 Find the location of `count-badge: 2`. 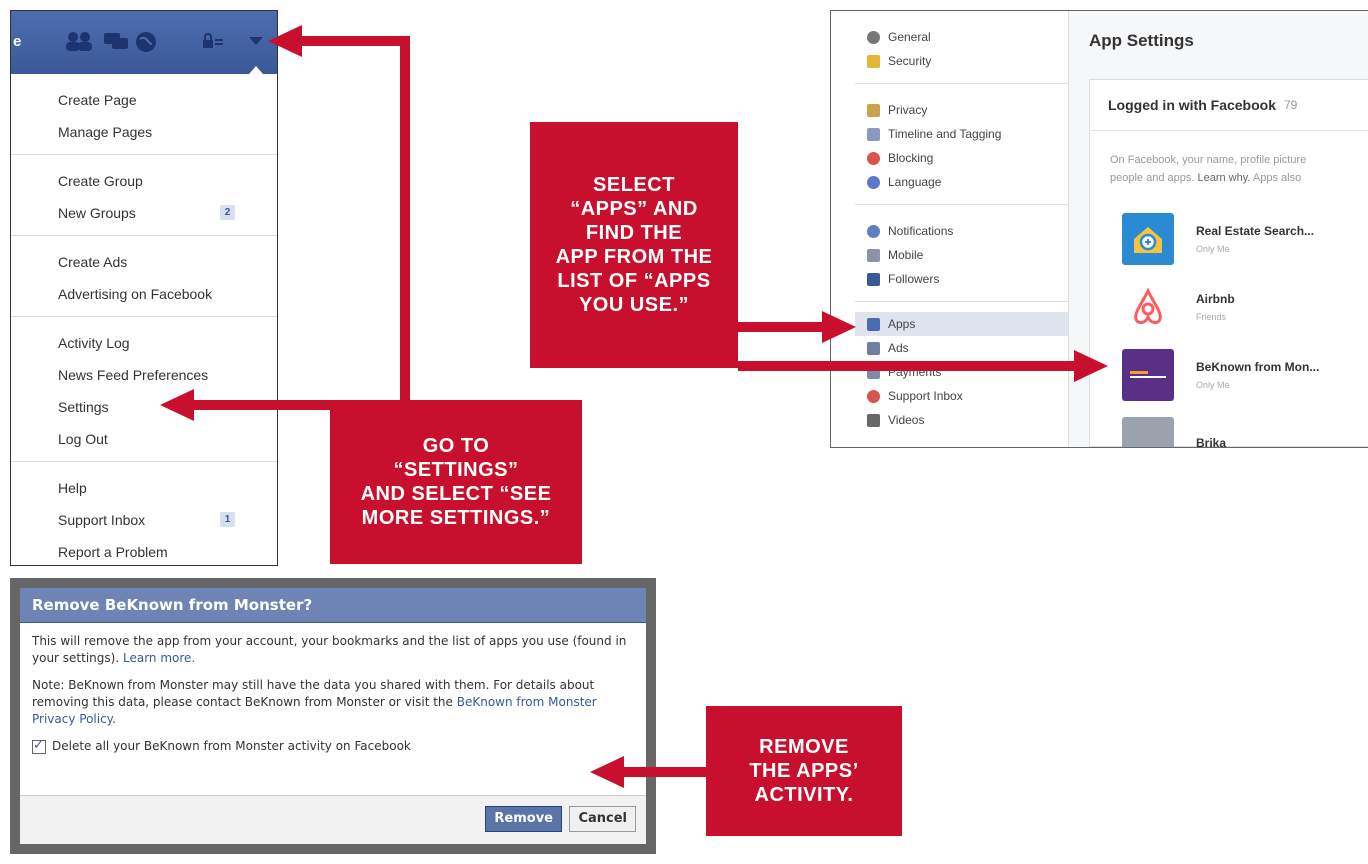

count-badge: 2 is located at coordinates (227, 212).